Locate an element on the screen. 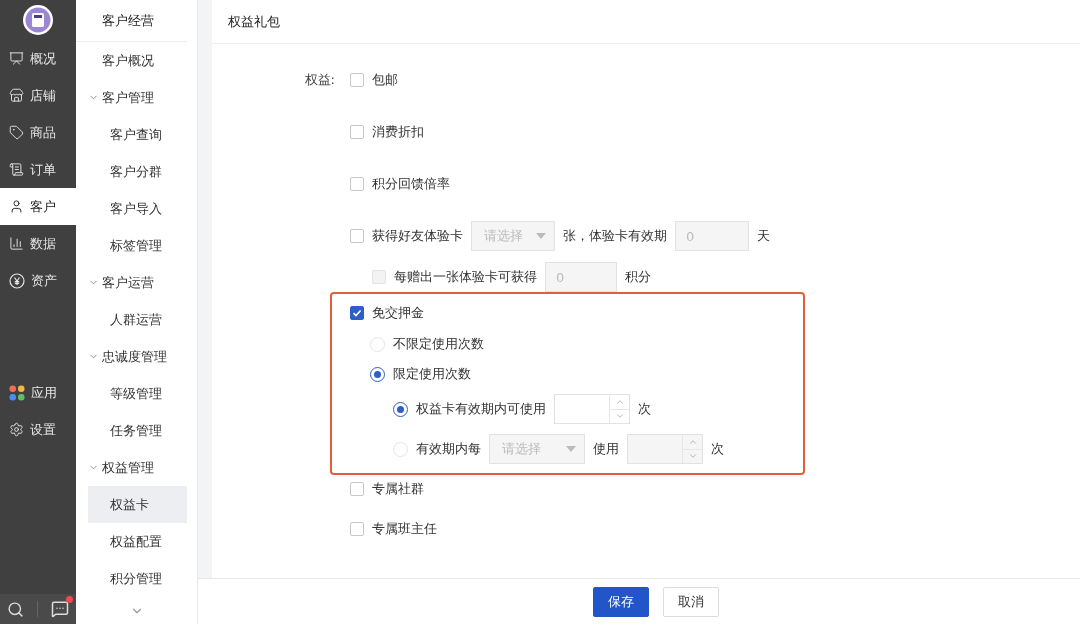  option-label: 限定使用次数 is located at coordinates (432, 374).